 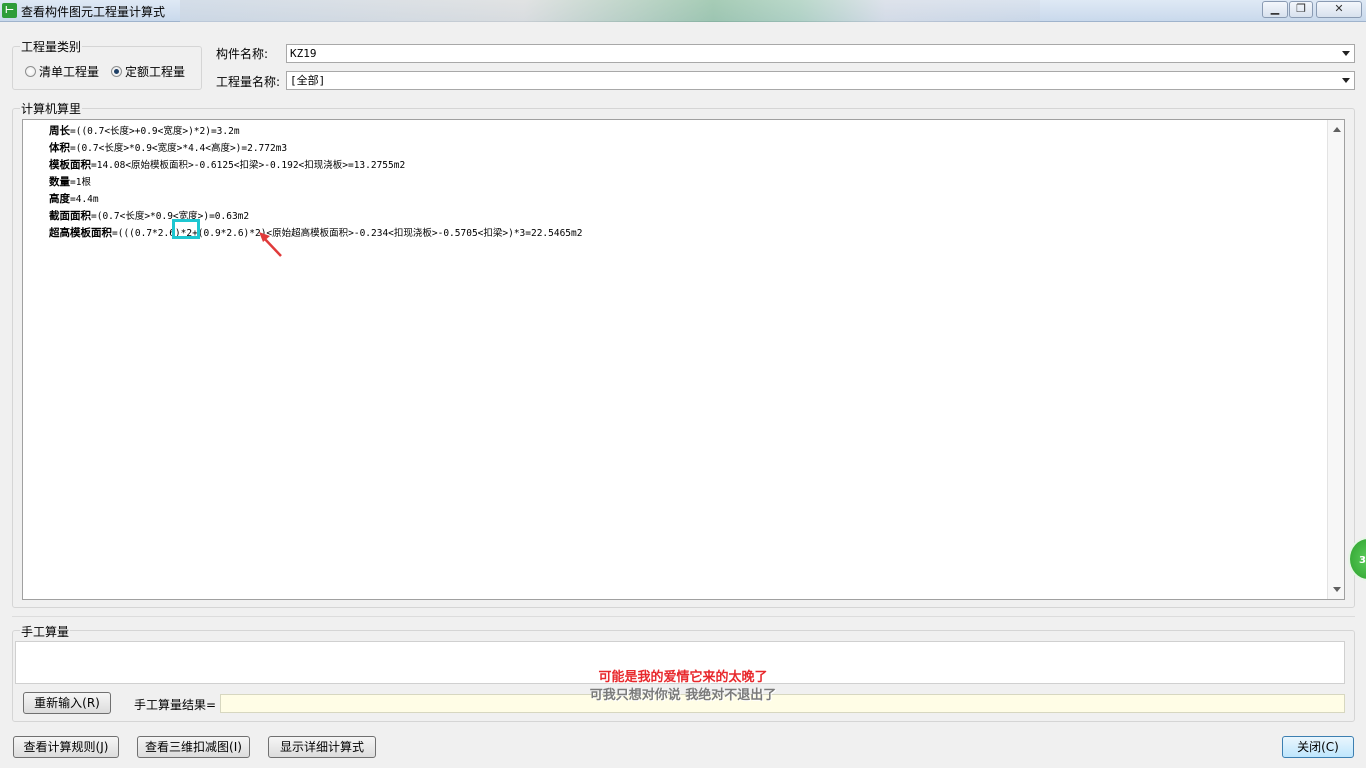 I want to click on red-arrow-icon, so click(x=270, y=244).